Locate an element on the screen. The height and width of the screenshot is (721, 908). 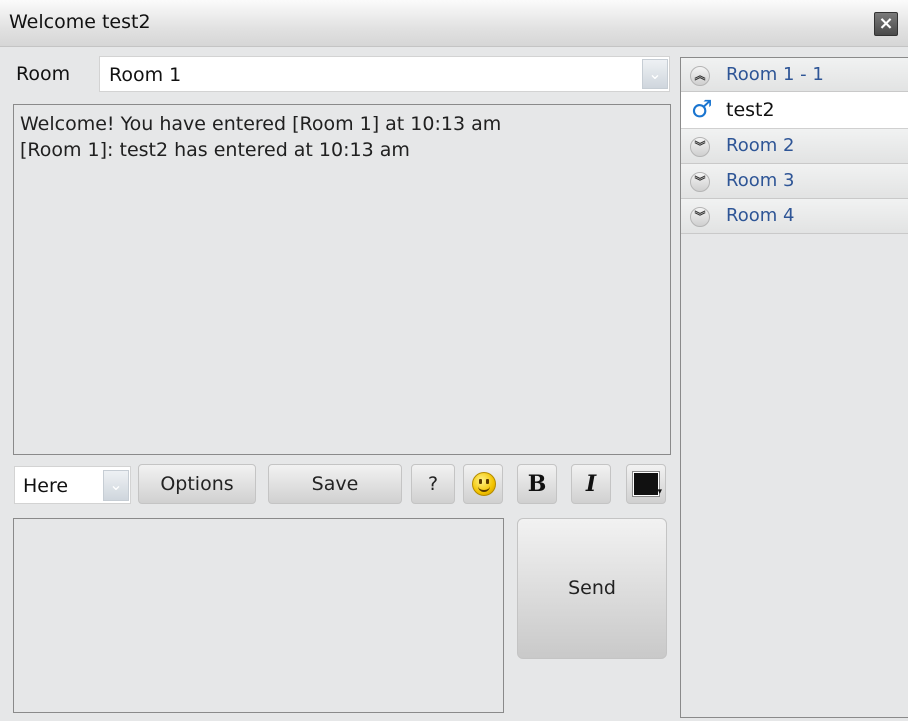
room-name: Room 3 is located at coordinates (760, 180).